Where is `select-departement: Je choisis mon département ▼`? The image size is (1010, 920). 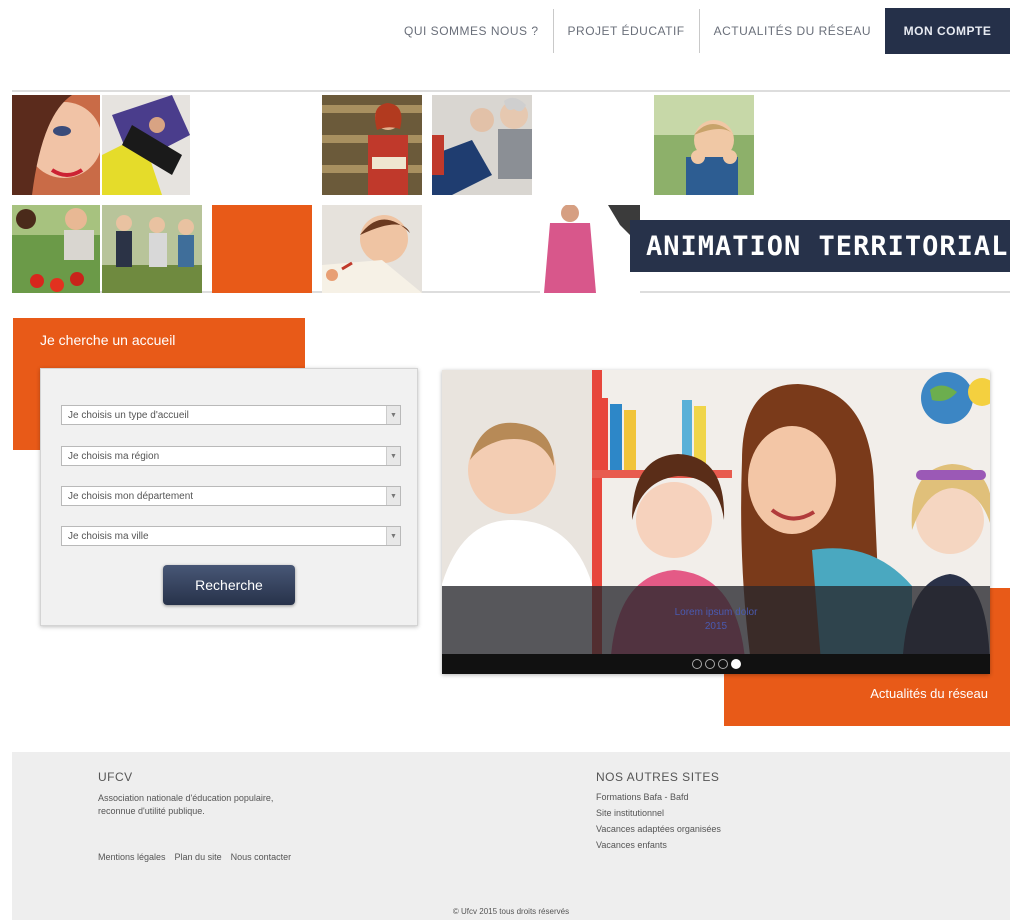
select-departement: Je choisis mon département ▼ is located at coordinates (231, 496).